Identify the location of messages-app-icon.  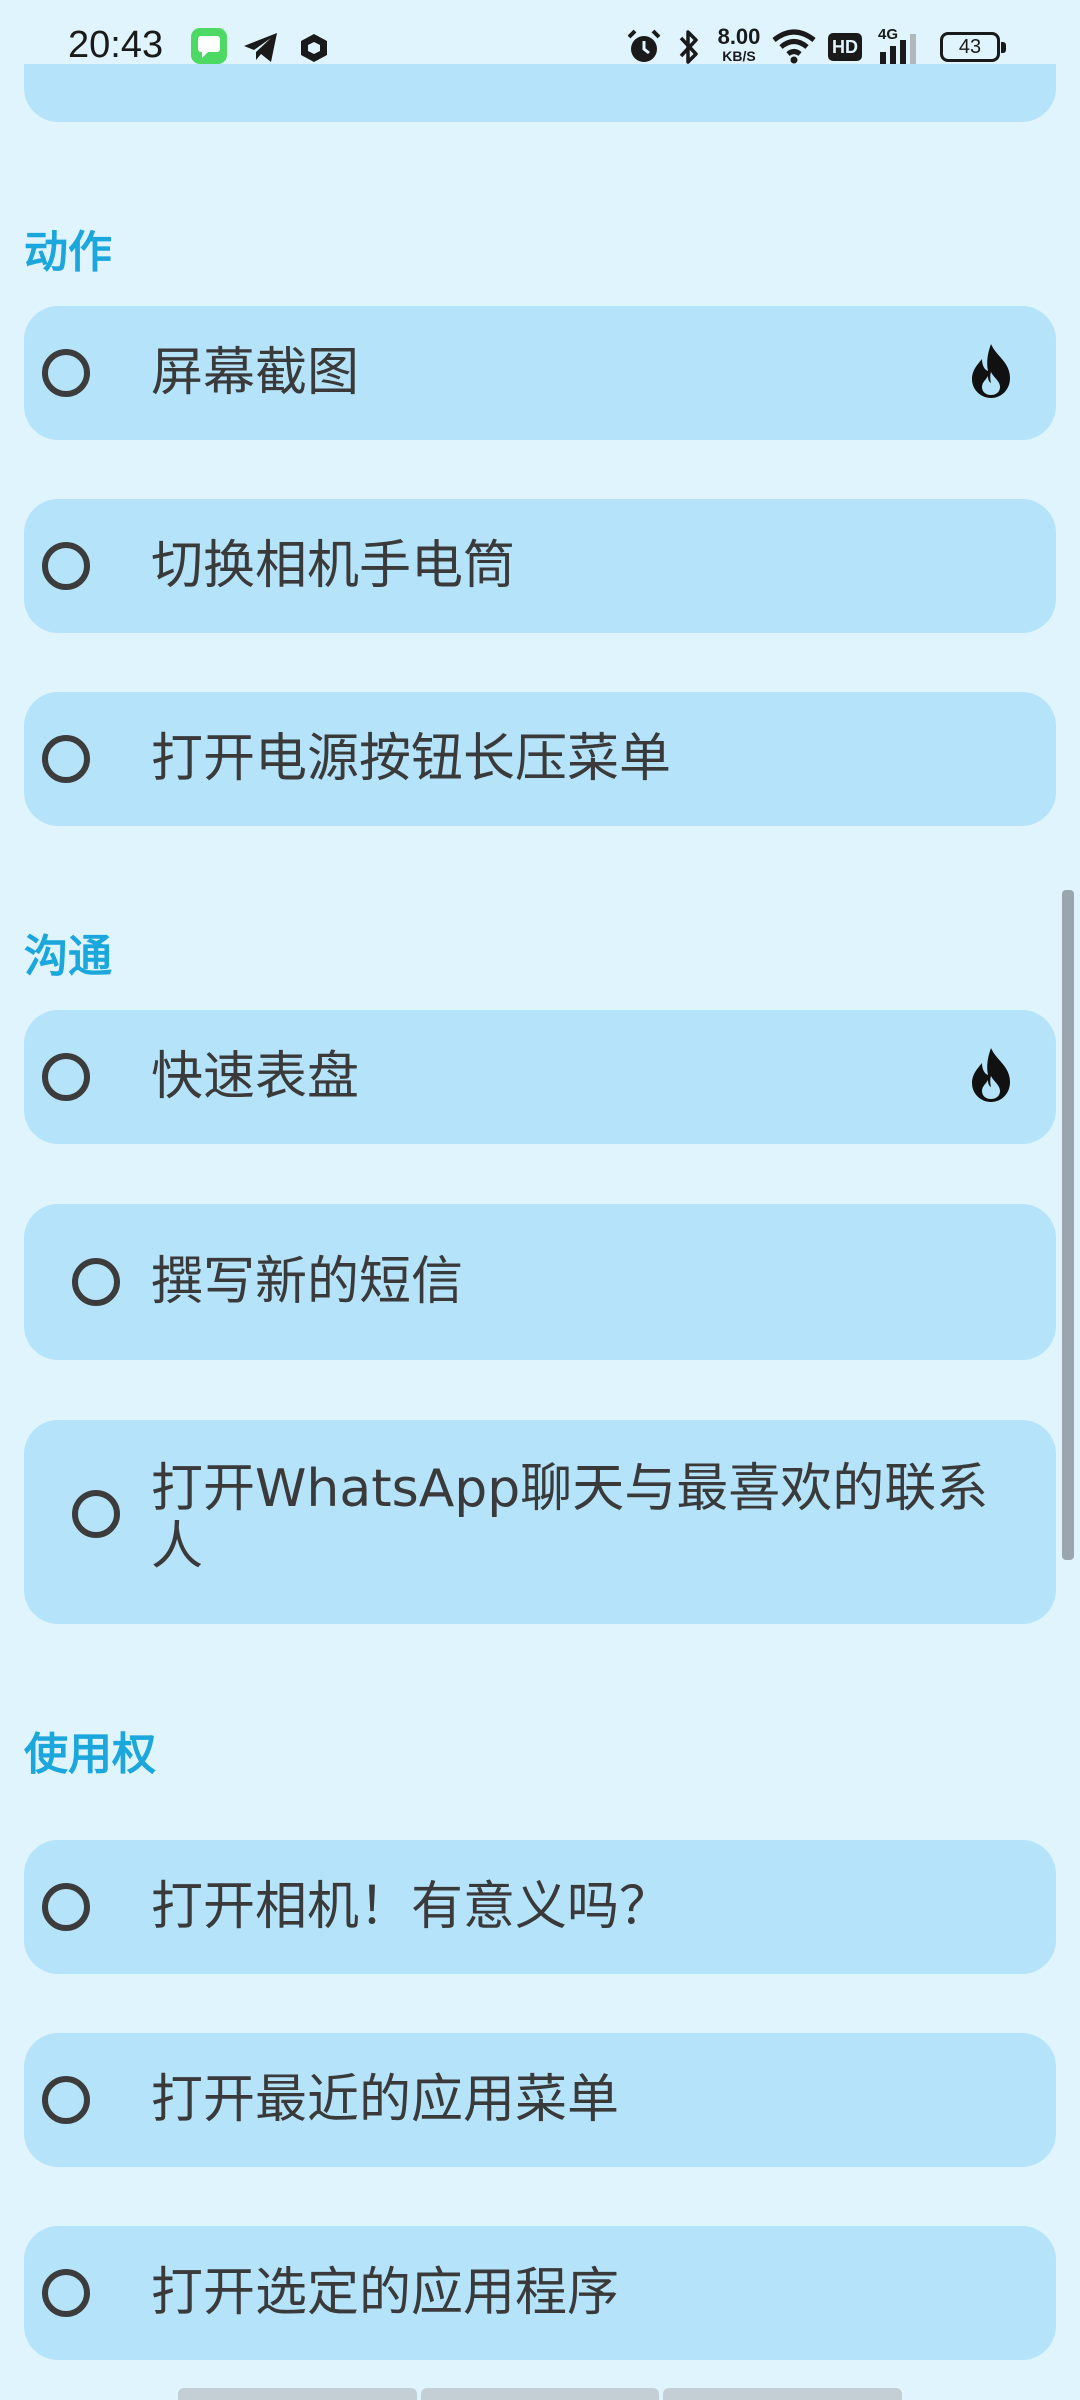
(209, 46).